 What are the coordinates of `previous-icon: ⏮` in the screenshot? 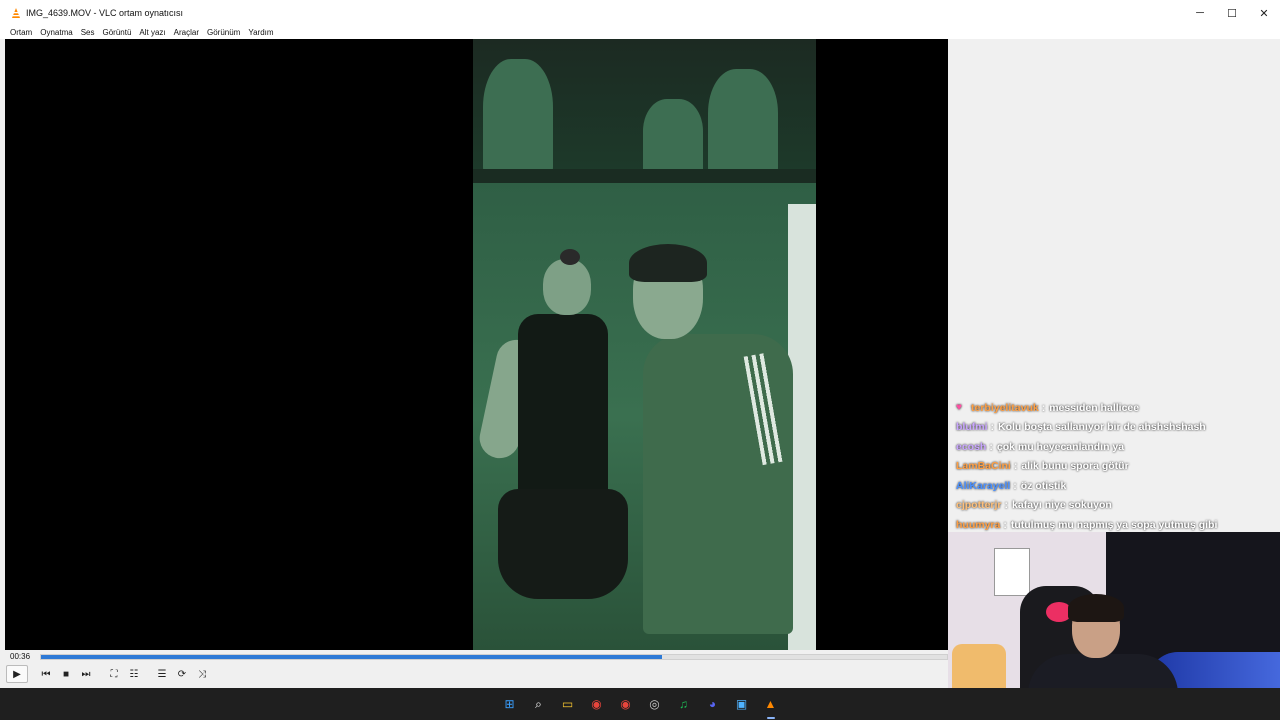 It's located at (46, 674).